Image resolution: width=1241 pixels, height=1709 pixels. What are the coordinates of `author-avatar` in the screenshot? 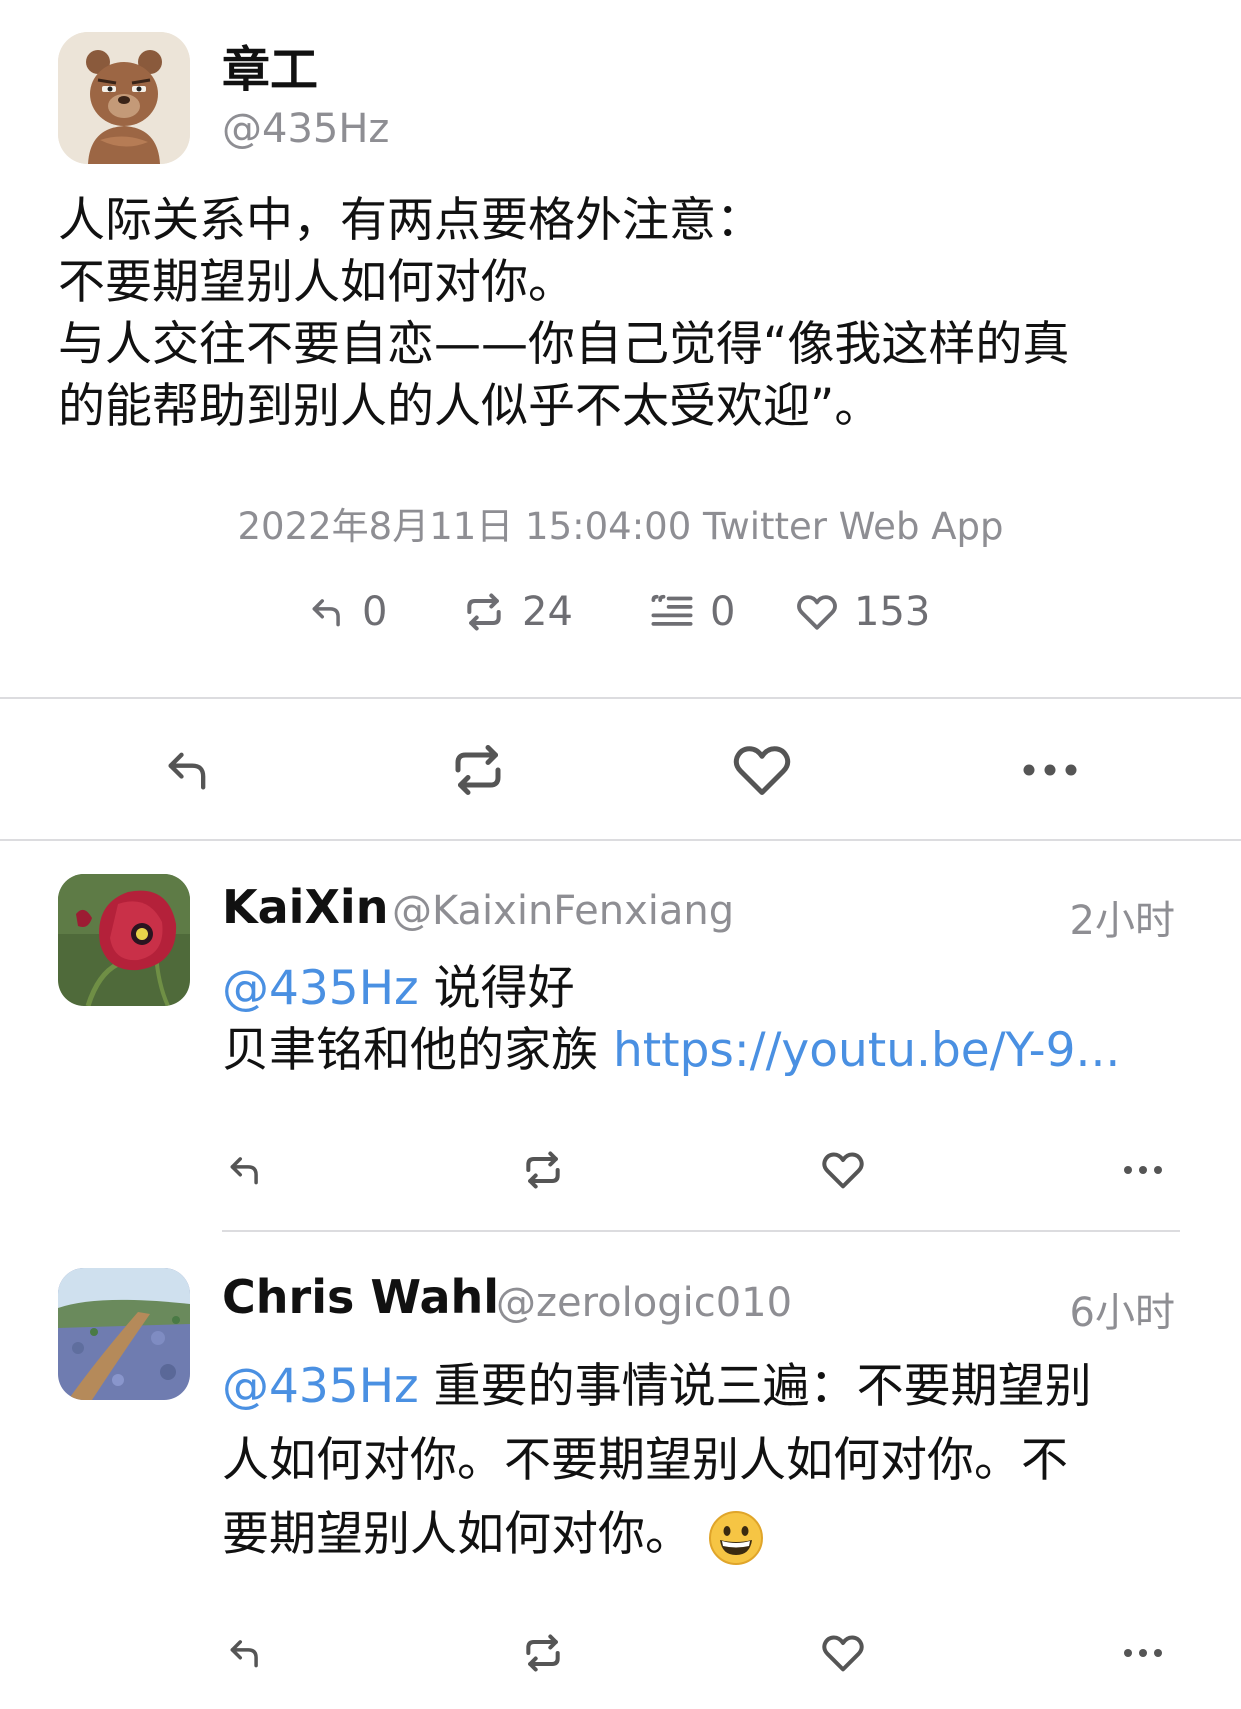 It's located at (124, 98).